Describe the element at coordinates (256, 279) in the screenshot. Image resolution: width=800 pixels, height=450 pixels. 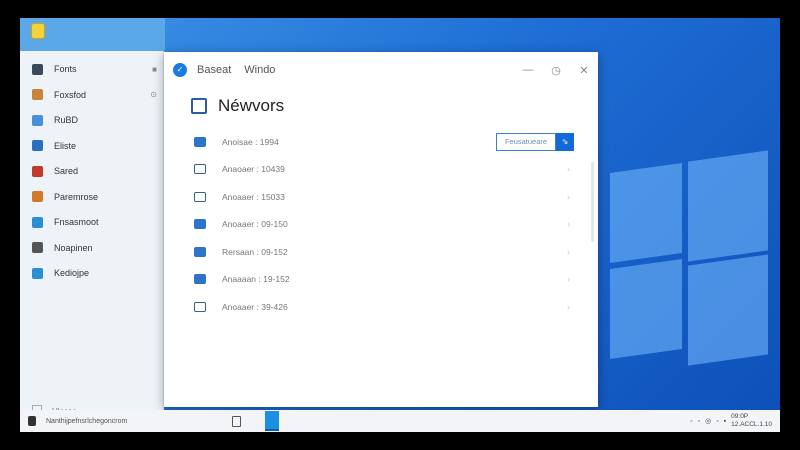
I see `network-row-label: Anaaaan : 19-152` at that location.